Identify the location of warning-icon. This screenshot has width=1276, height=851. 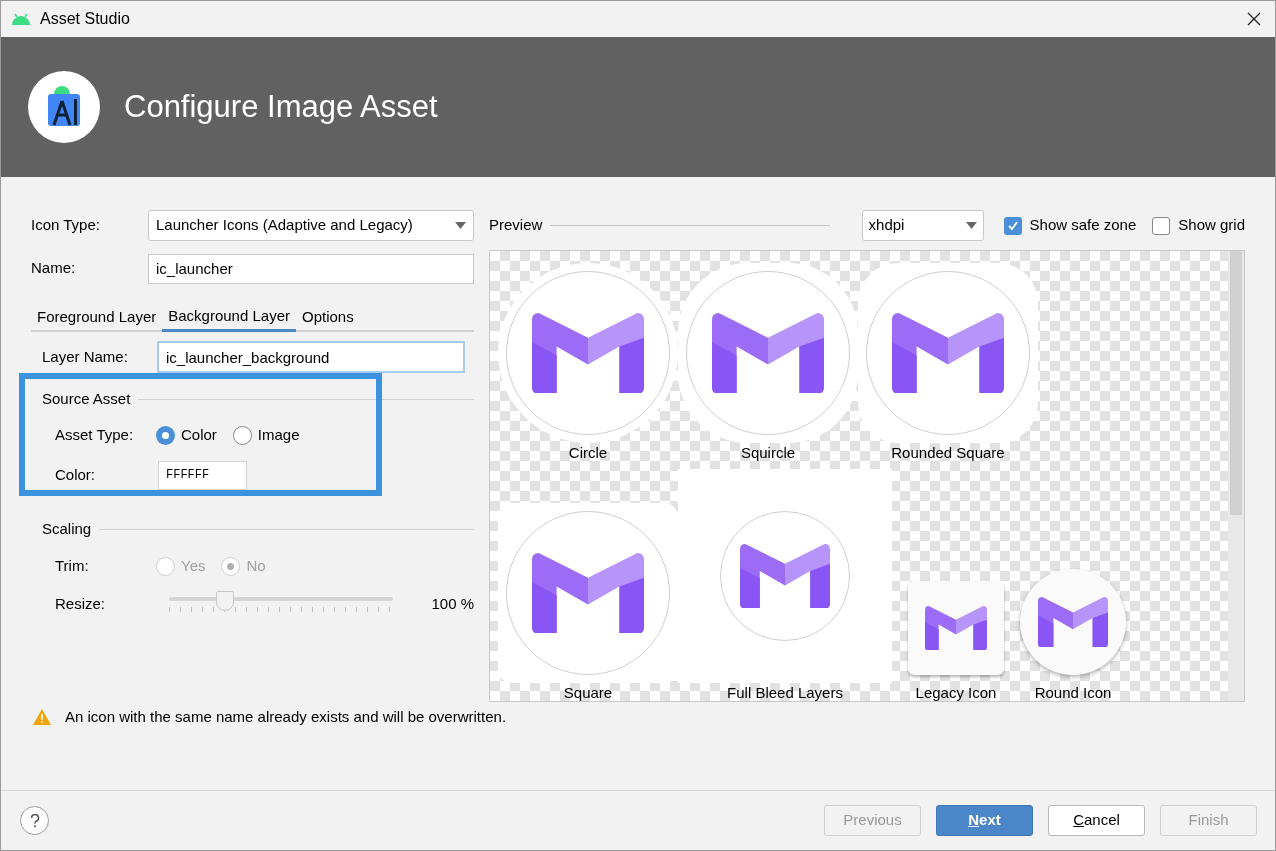
(42, 717).